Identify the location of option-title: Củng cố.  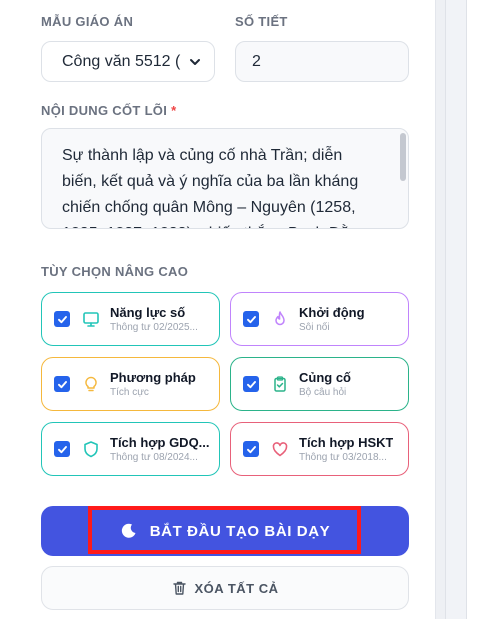
(325, 377).